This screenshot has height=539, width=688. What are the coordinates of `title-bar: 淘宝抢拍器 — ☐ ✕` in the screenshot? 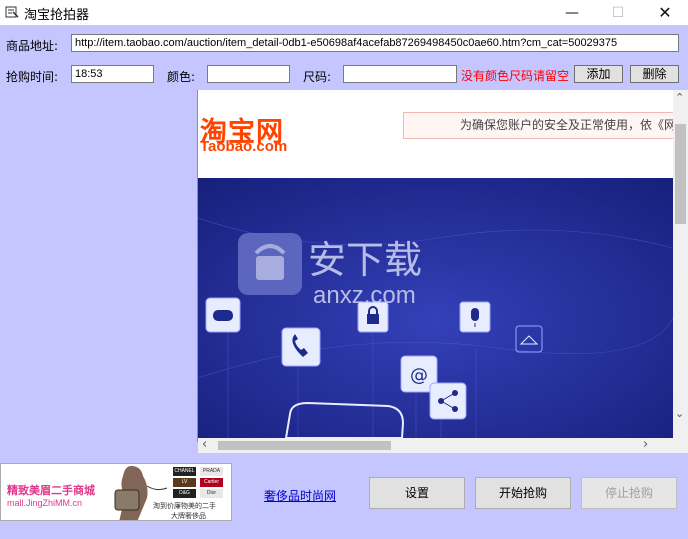 It's located at (344, 12).